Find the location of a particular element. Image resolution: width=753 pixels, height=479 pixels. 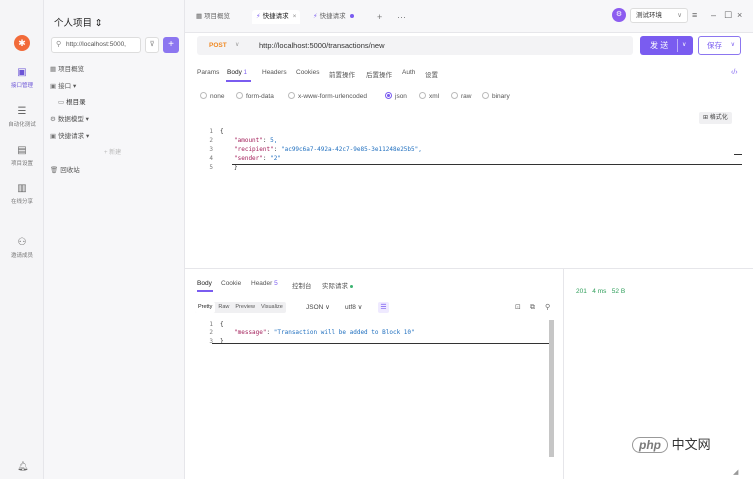

rtab-console: 控制台 is located at coordinates (302, 285).